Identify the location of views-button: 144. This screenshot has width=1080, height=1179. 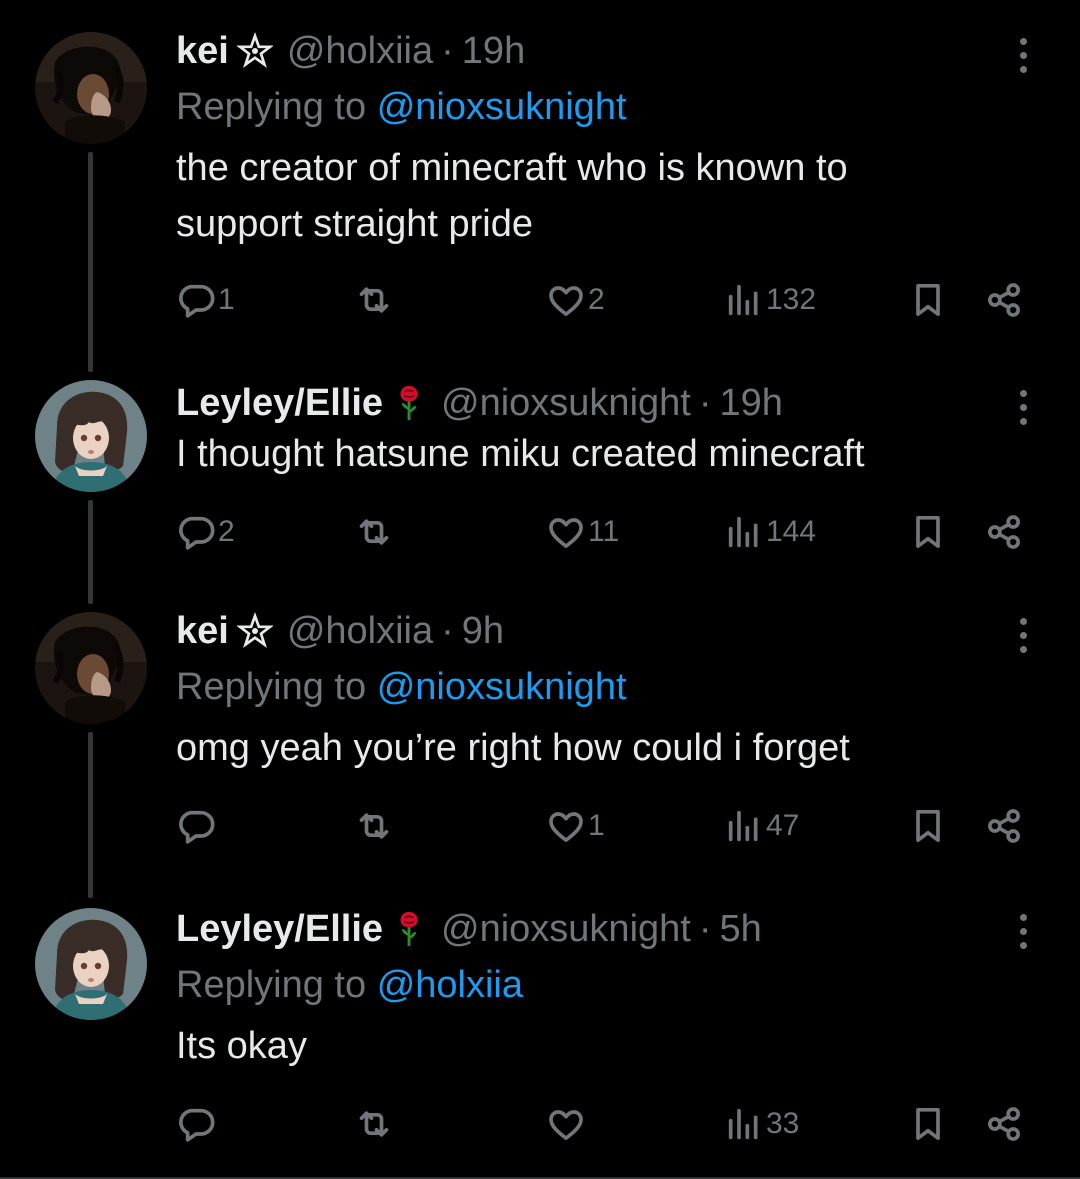
(770, 532).